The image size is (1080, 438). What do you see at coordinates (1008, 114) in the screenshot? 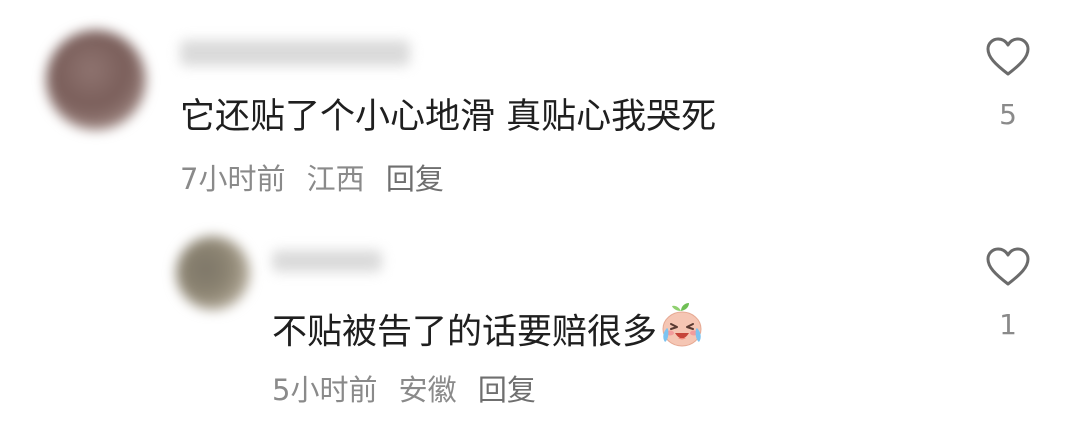
I see `like-count: 5` at bounding box center [1008, 114].